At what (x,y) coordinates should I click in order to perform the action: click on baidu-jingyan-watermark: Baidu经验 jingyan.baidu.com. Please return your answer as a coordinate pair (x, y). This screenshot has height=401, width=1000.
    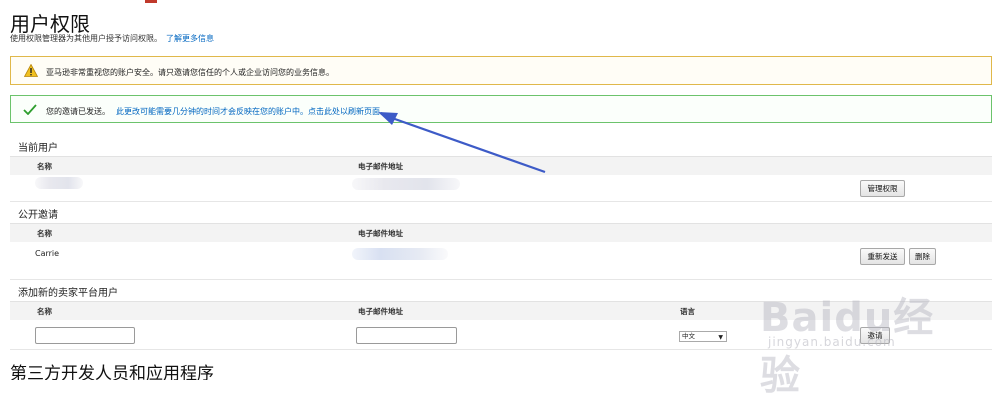
    Looking at the image, I should click on (860, 342).